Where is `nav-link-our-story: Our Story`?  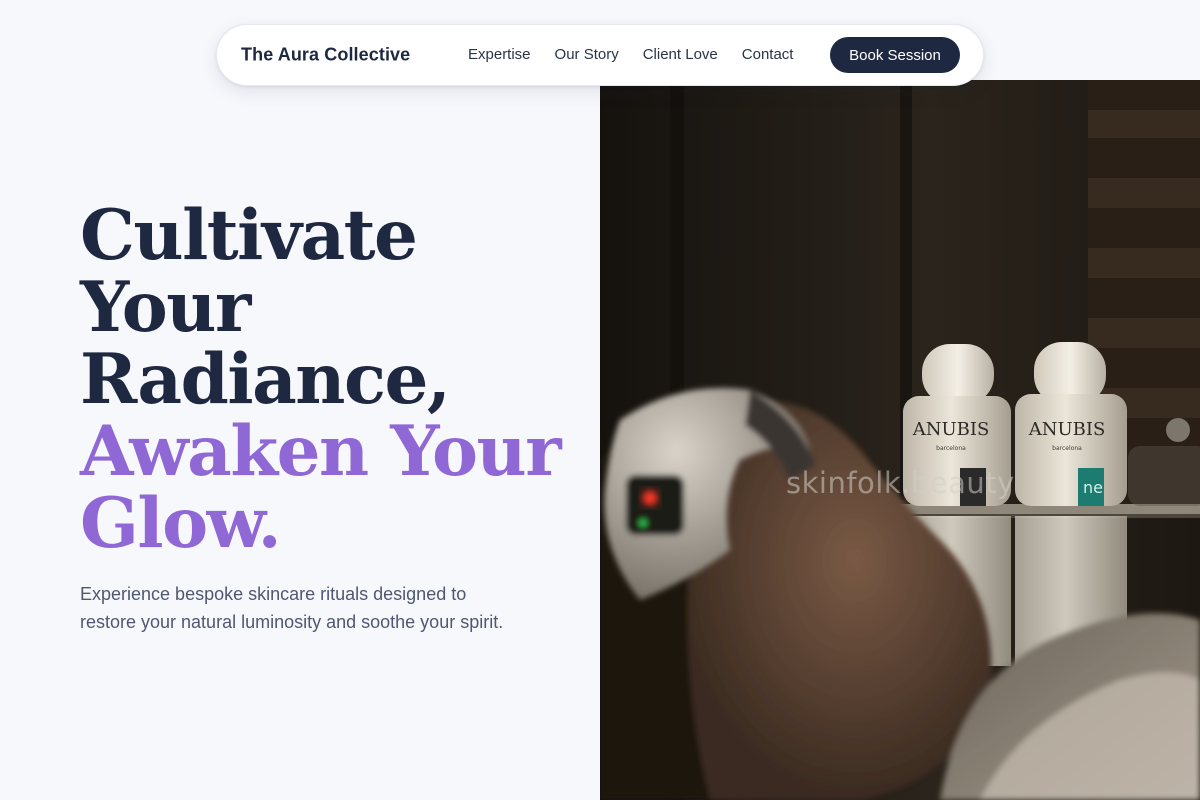 nav-link-our-story: Our Story is located at coordinates (587, 54).